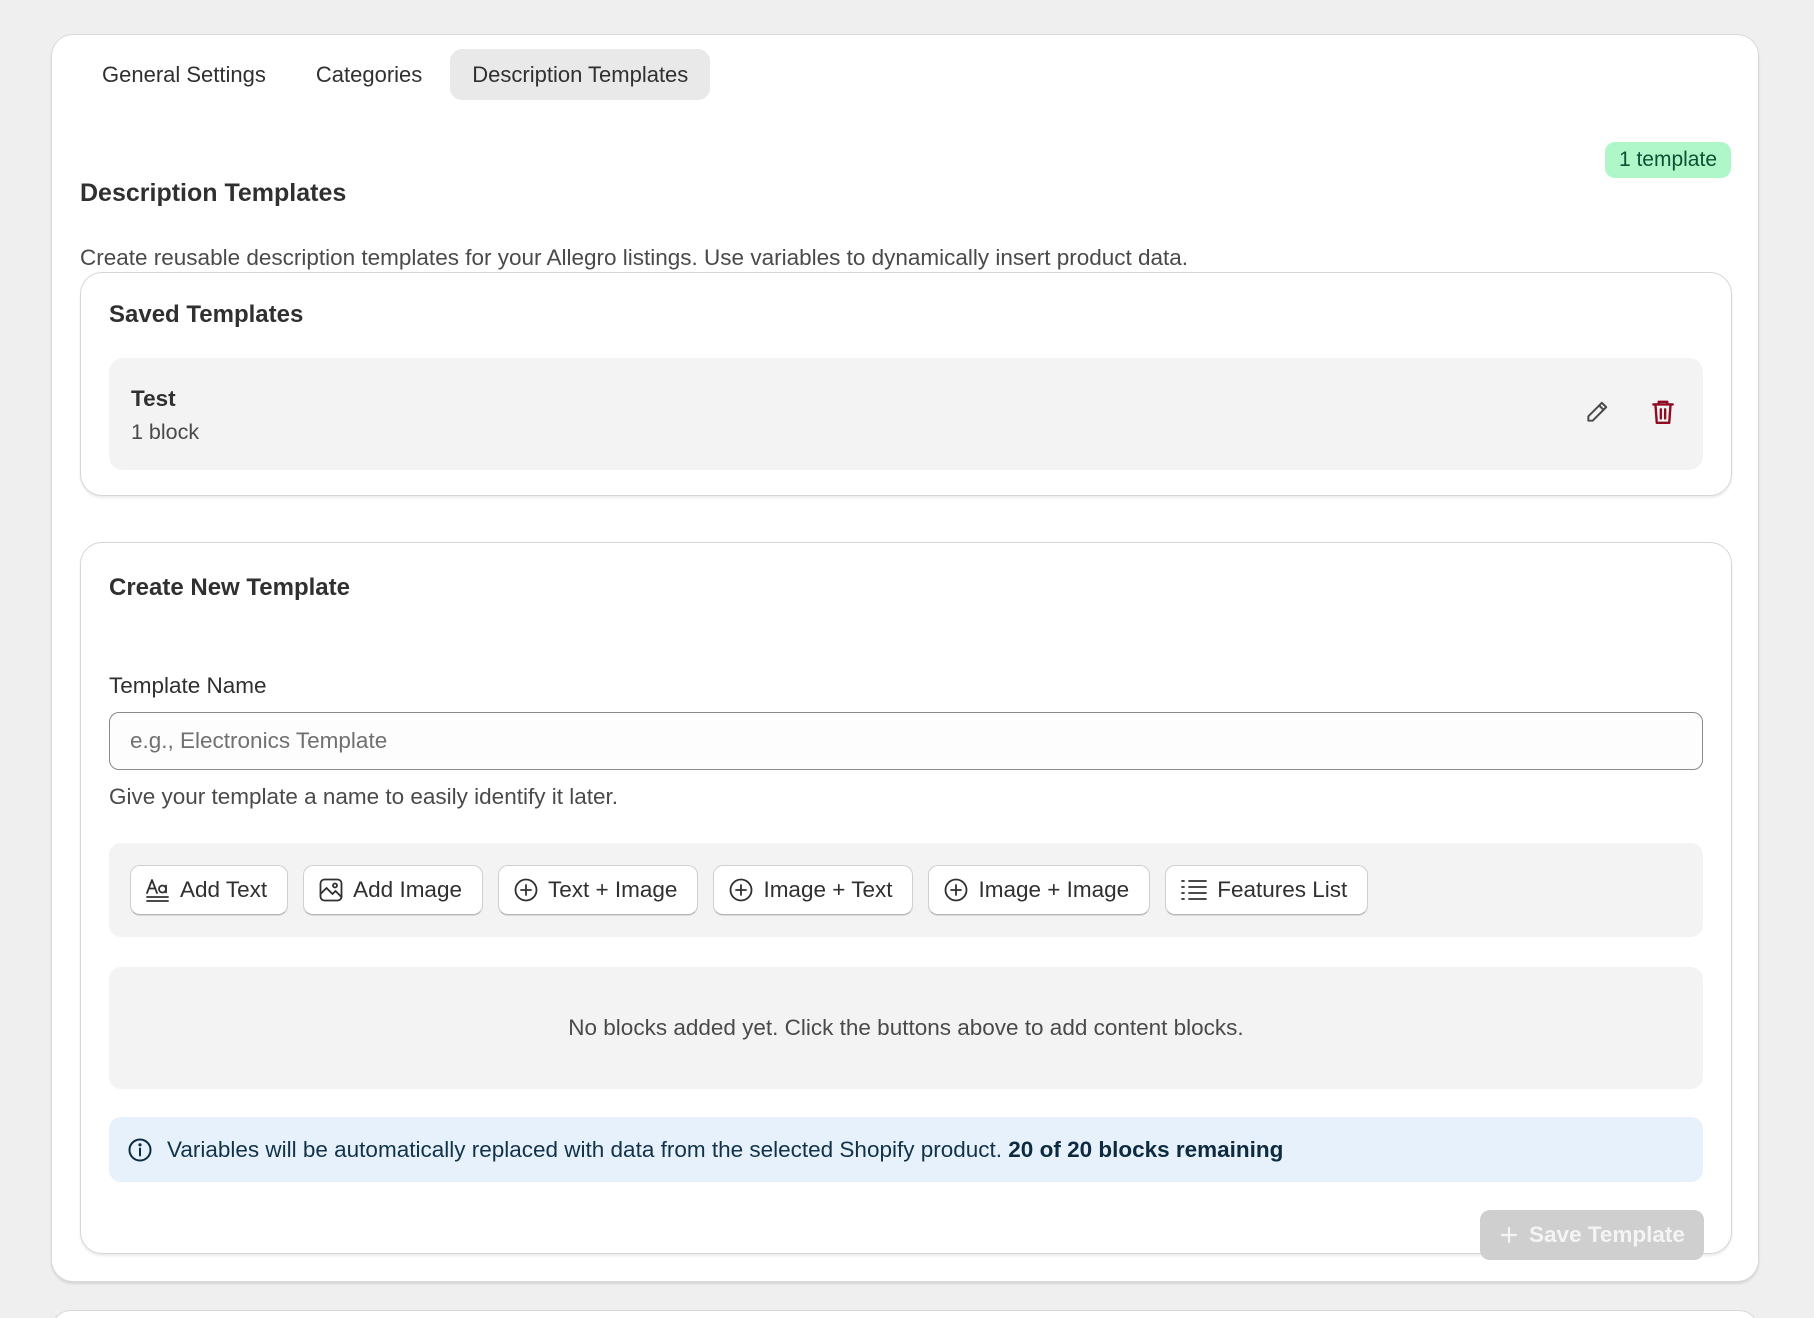  I want to click on add-image-text-label: Image + Text, so click(828, 889).